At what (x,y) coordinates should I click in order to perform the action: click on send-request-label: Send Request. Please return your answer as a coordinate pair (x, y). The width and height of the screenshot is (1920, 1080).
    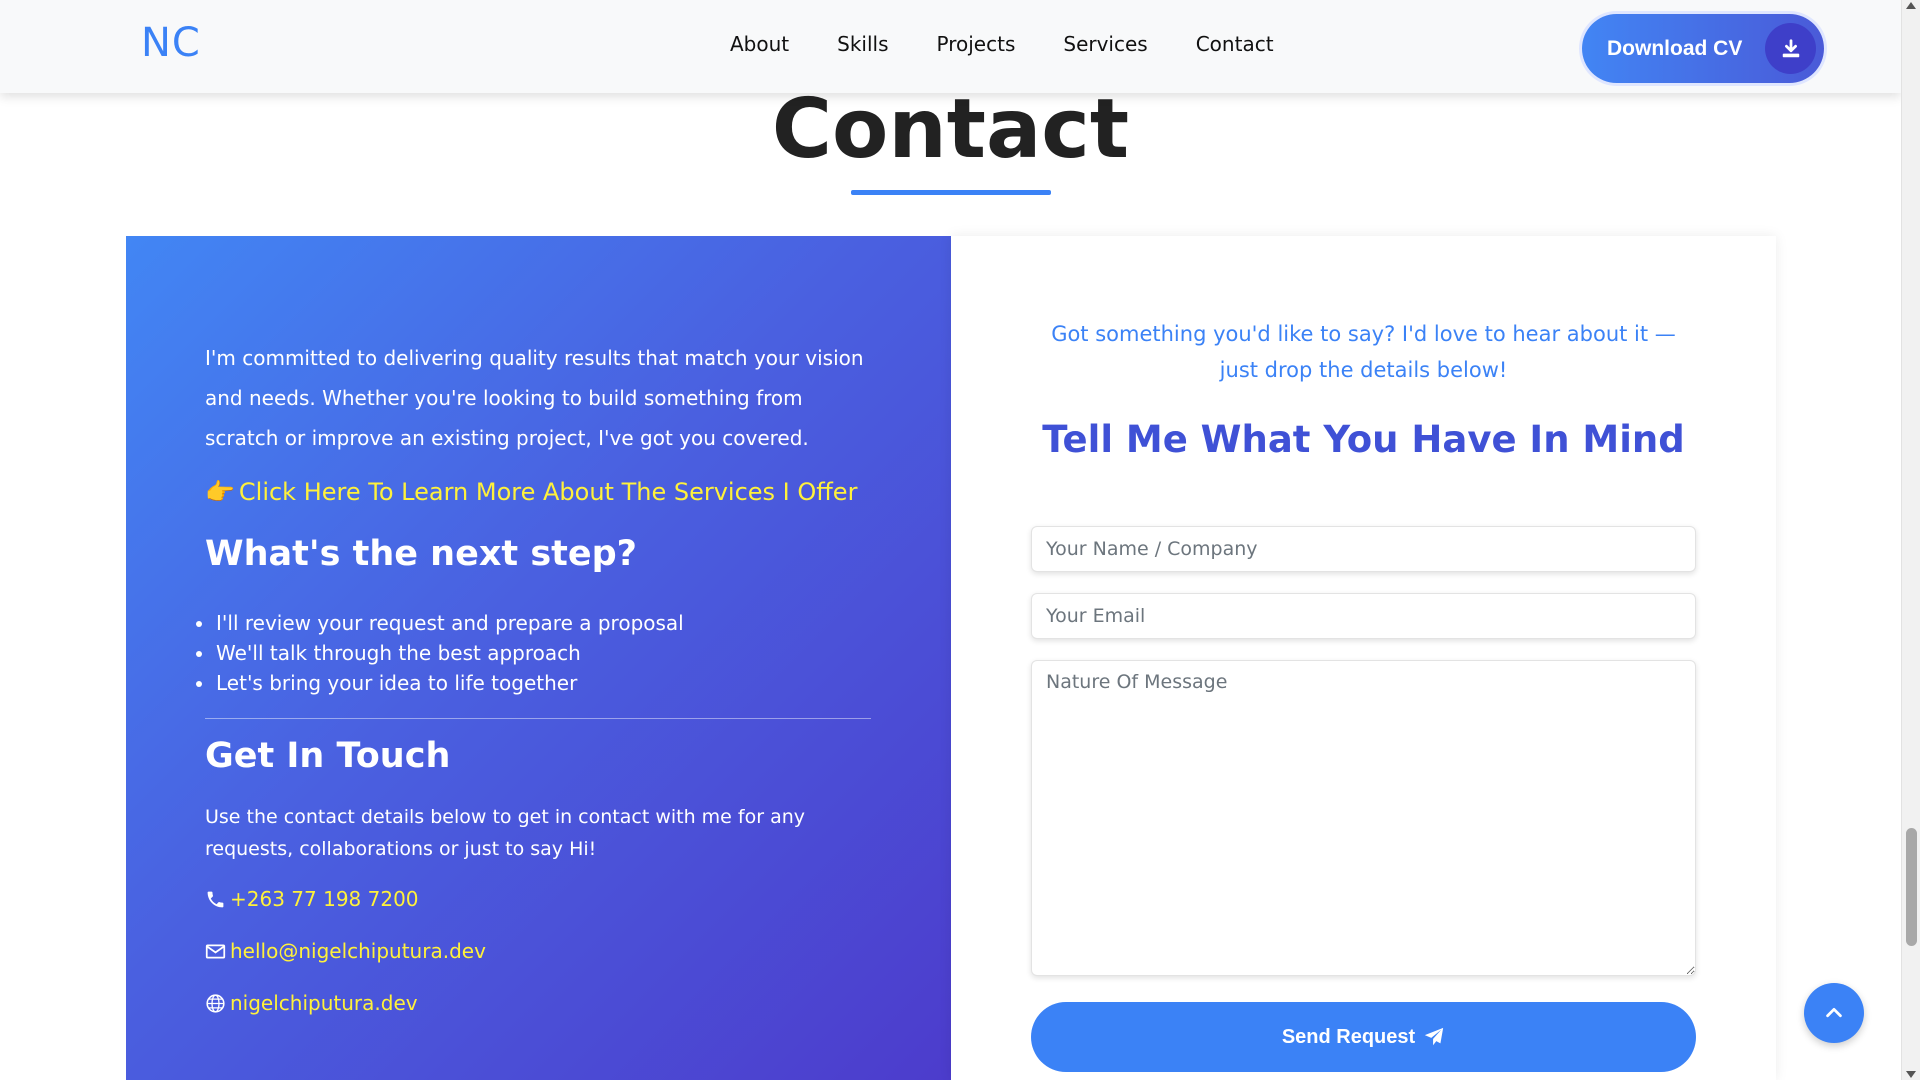
    Looking at the image, I should click on (1348, 1036).